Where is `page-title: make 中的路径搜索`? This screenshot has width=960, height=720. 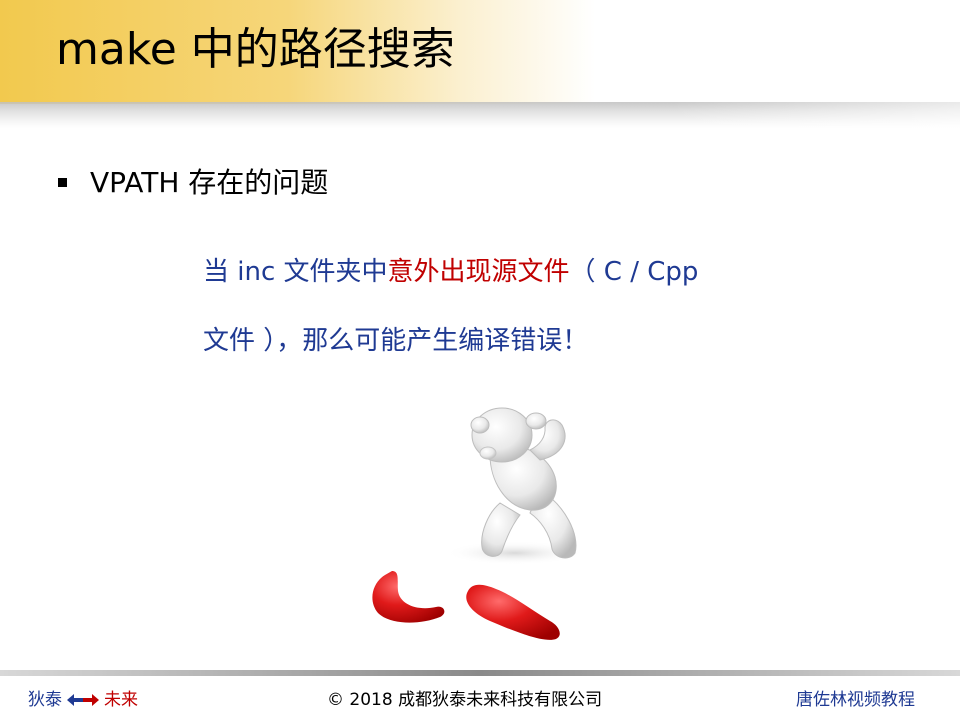 page-title: make 中的路径搜索 is located at coordinates (255, 49).